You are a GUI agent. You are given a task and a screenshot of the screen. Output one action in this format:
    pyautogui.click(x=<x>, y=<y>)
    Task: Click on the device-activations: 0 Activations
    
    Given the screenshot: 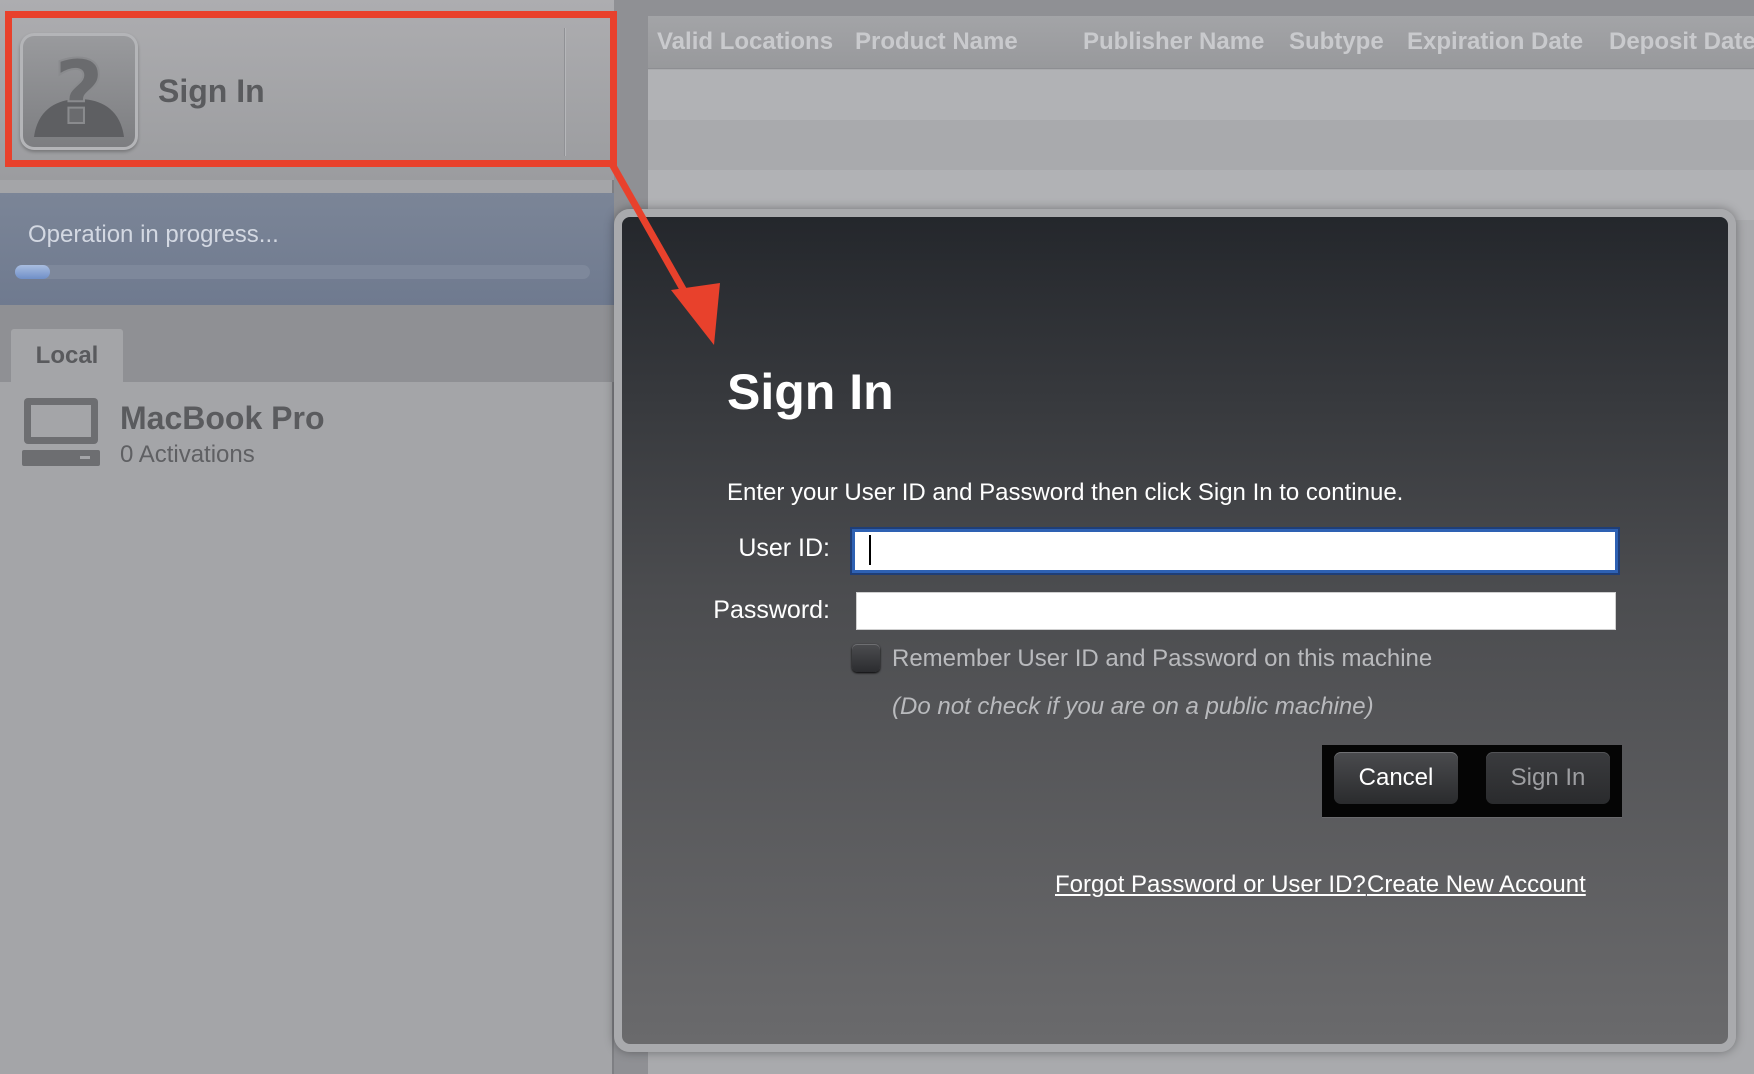 What is the action you would take?
    pyautogui.click(x=187, y=454)
    